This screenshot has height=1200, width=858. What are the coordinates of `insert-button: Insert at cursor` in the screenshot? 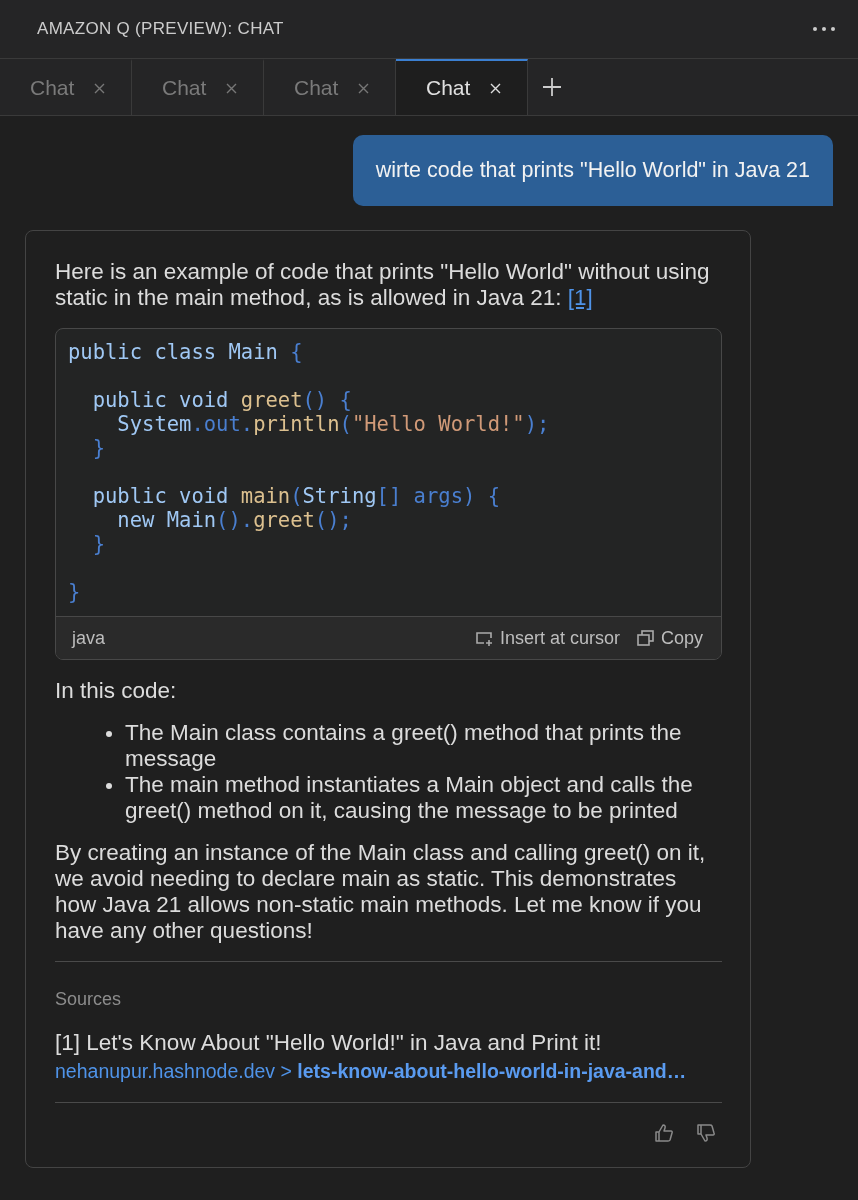 It's located at (547, 638).